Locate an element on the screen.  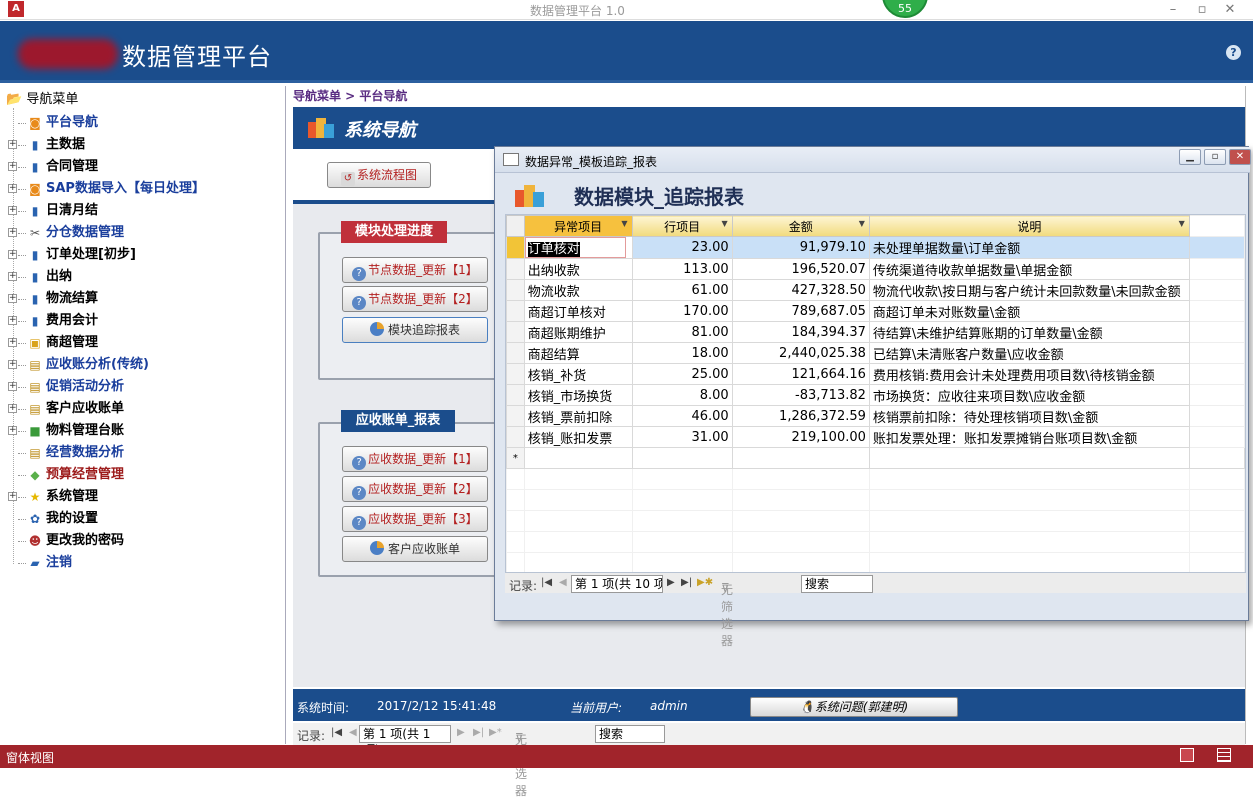
table-cell: 核销票前扣除：待处理核销项目数\金额 is located at coordinates (1029, 416).